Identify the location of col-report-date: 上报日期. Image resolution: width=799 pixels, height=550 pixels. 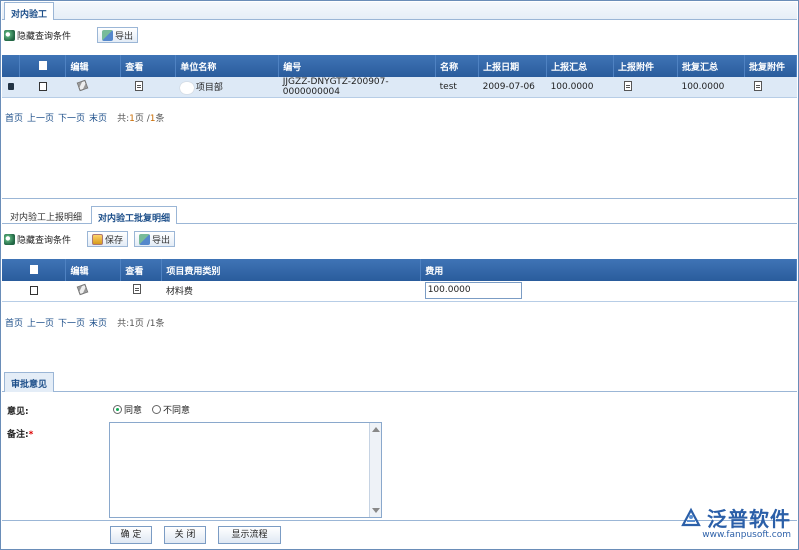
(513, 66).